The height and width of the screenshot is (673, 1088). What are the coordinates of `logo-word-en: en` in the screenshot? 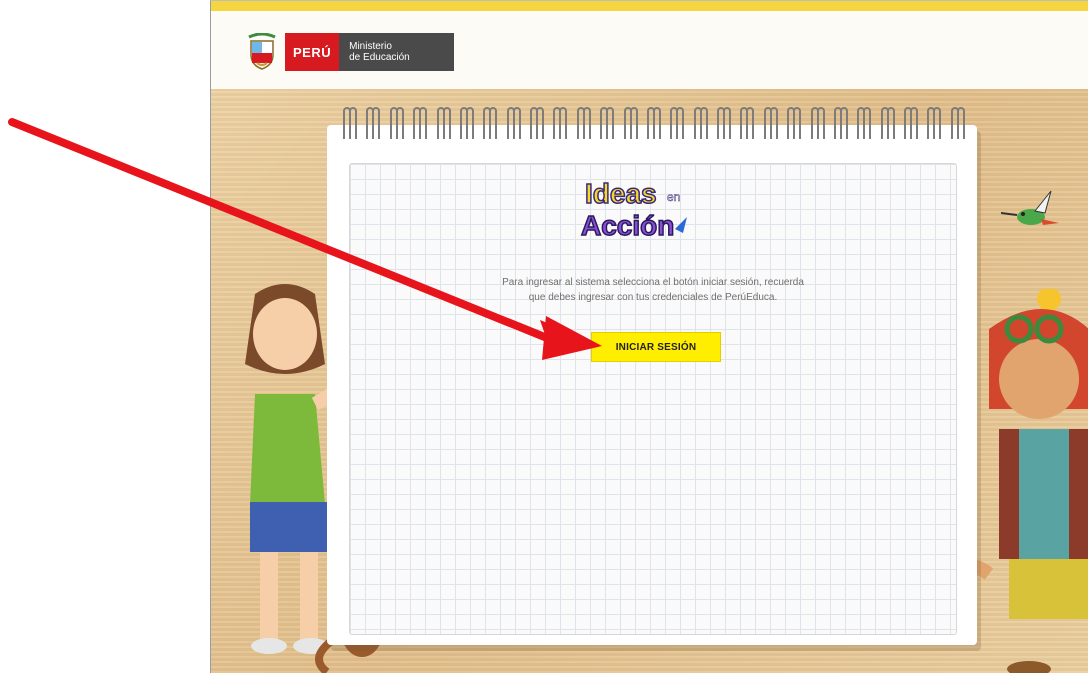 It's located at (673, 197).